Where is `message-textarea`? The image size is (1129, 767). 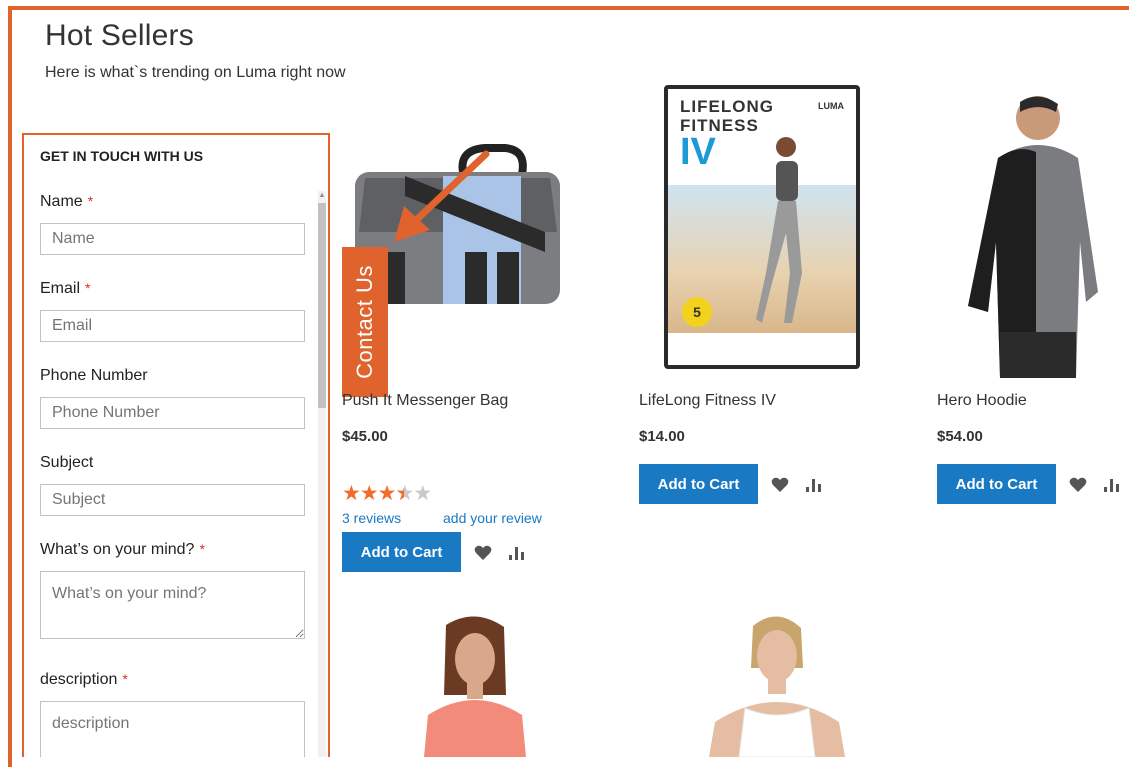 message-textarea is located at coordinates (172, 605).